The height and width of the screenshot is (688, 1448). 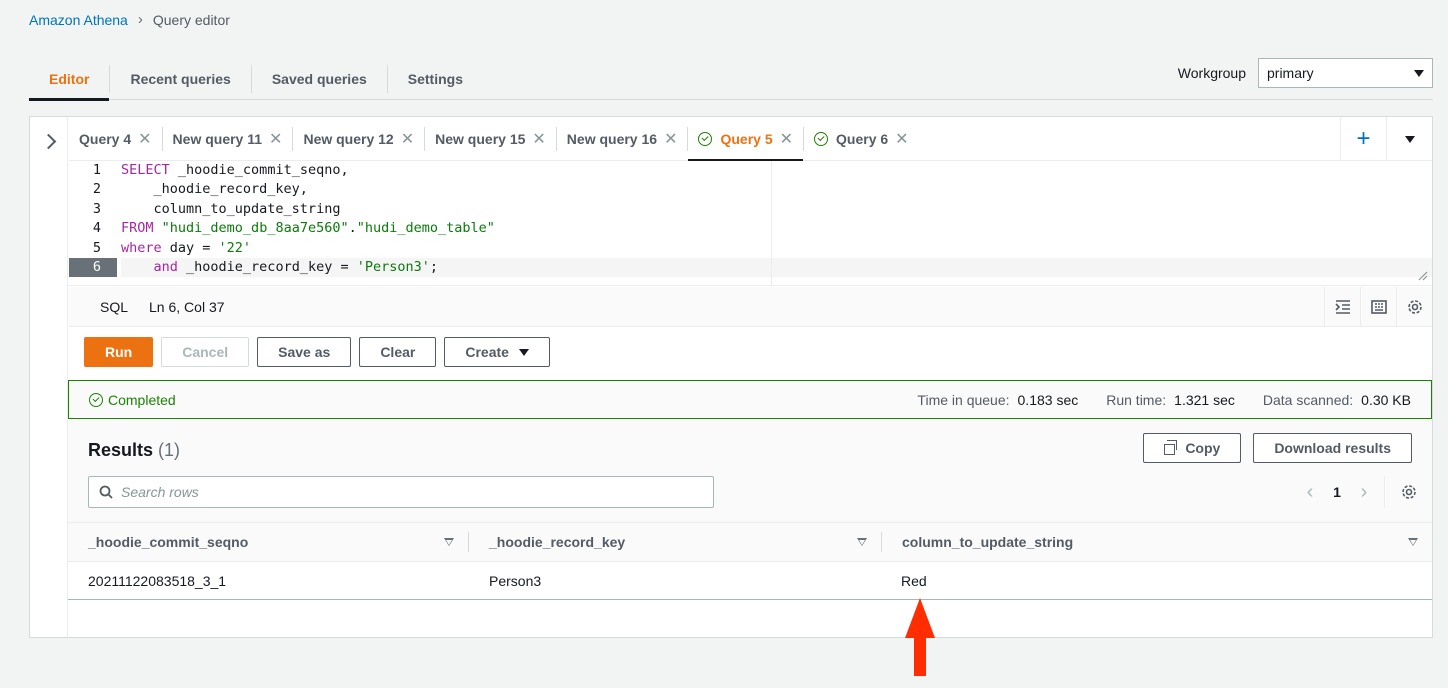 What do you see at coordinates (1170, 399) in the screenshot?
I see `run-time: Run time: 1.321 sec` at bounding box center [1170, 399].